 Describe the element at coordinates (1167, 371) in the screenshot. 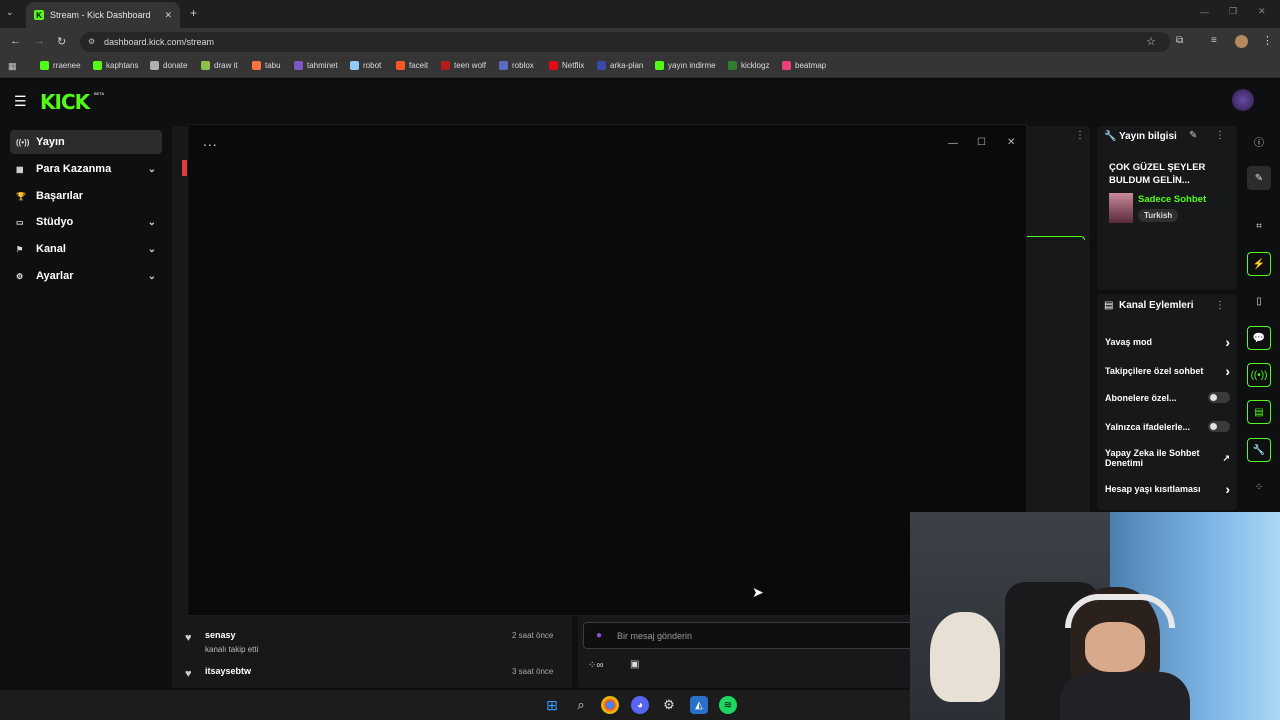

I see `channel-action-row: Takipçilere özel sohbet ›` at that location.